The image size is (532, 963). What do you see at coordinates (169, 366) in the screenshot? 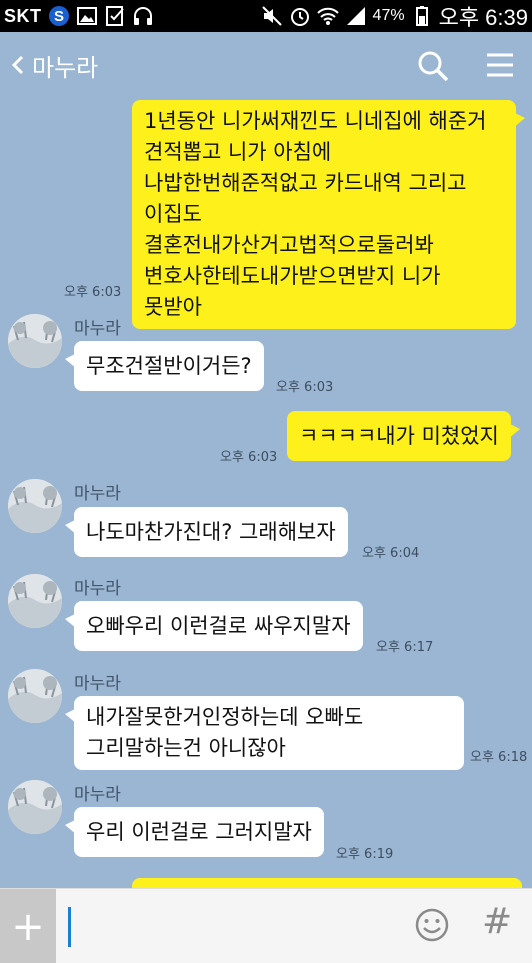
I see `message-text: 무조건절반이거든?` at bounding box center [169, 366].